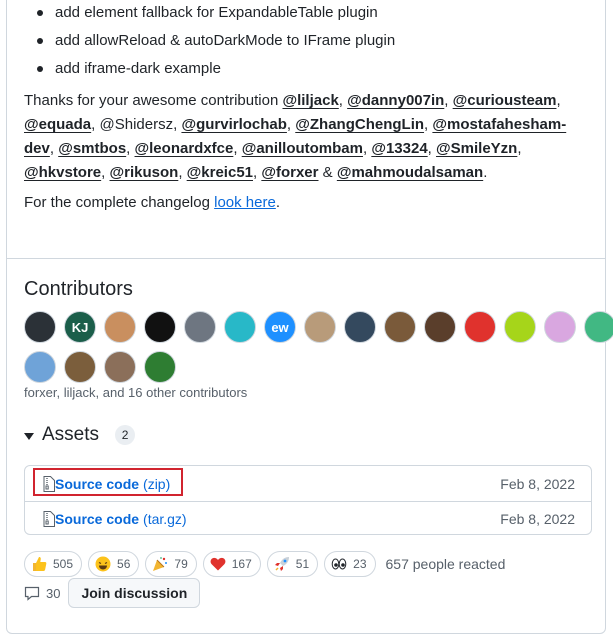 The image size is (613, 643). I want to click on highlight-box, so click(108, 482).